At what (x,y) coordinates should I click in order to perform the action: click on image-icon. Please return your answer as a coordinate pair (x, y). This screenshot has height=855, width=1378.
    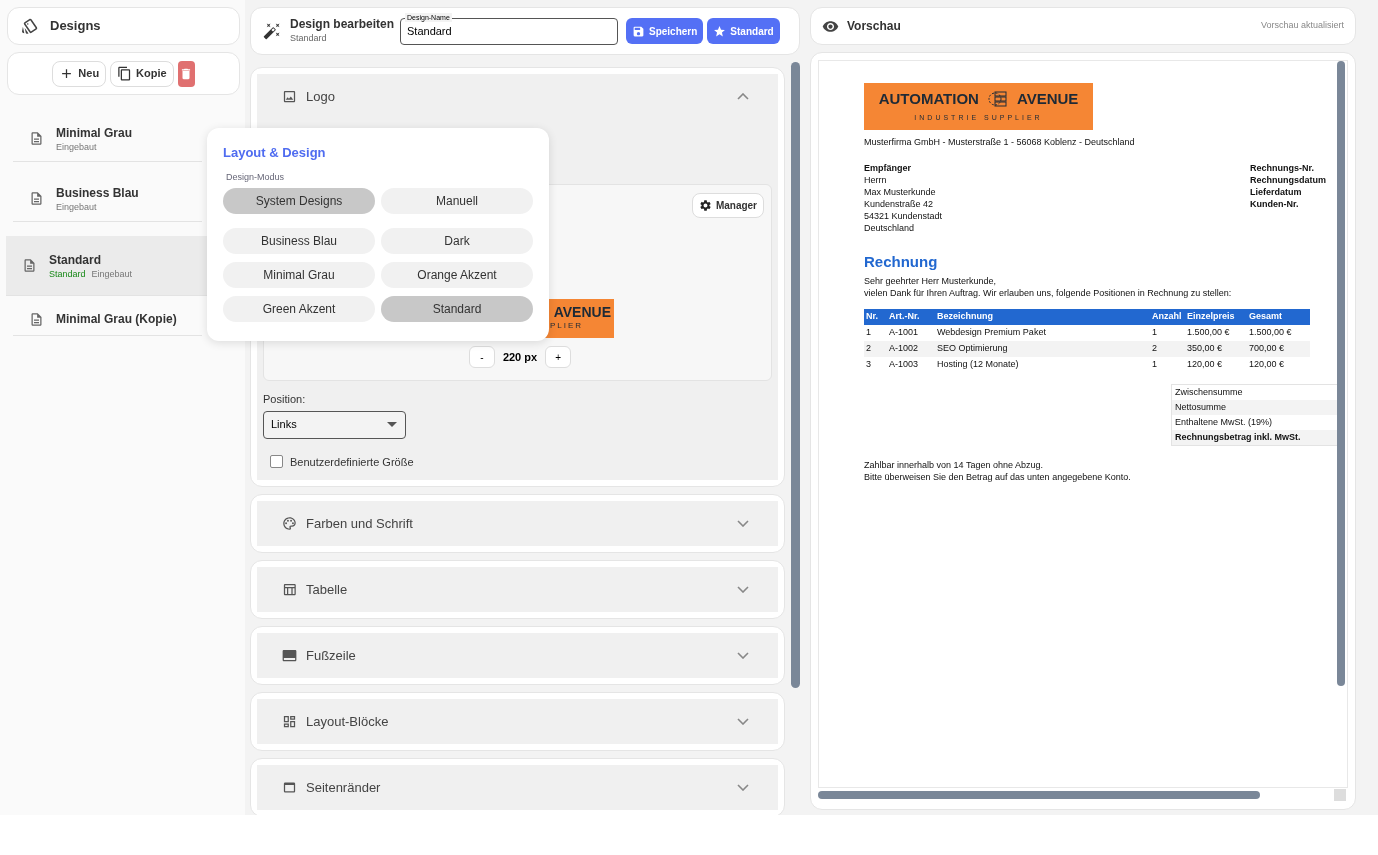
    Looking at the image, I should click on (289, 96).